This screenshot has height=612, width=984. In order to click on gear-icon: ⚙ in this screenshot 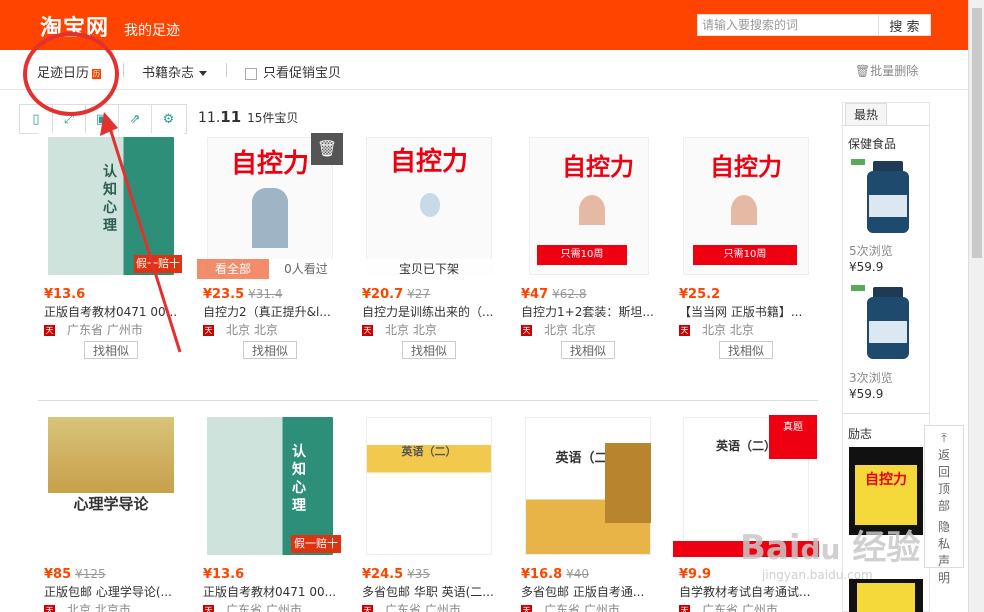, I will do `click(168, 119)`.